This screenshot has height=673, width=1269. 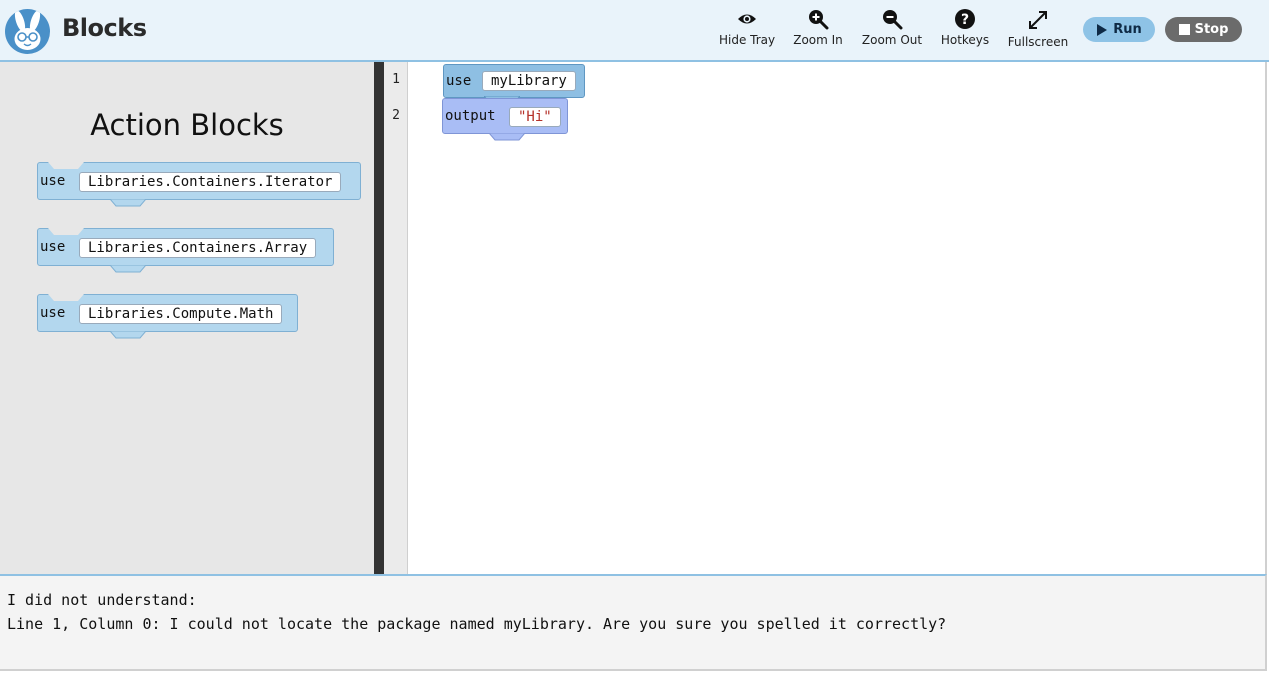 What do you see at coordinates (198, 248) in the screenshot?
I see `block-value-field: Libraries.Containers.Array` at bounding box center [198, 248].